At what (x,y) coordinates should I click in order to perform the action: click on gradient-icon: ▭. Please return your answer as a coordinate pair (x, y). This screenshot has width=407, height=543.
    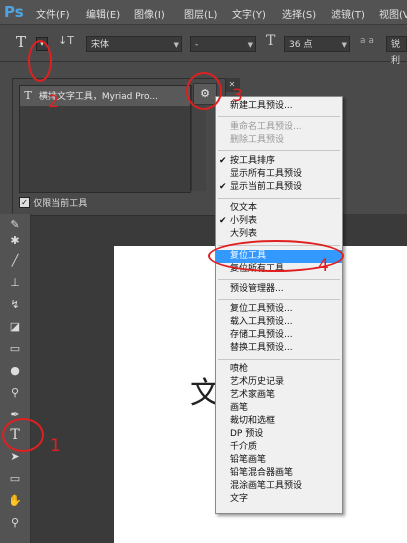
    Looking at the image, I should click on (15, 349).